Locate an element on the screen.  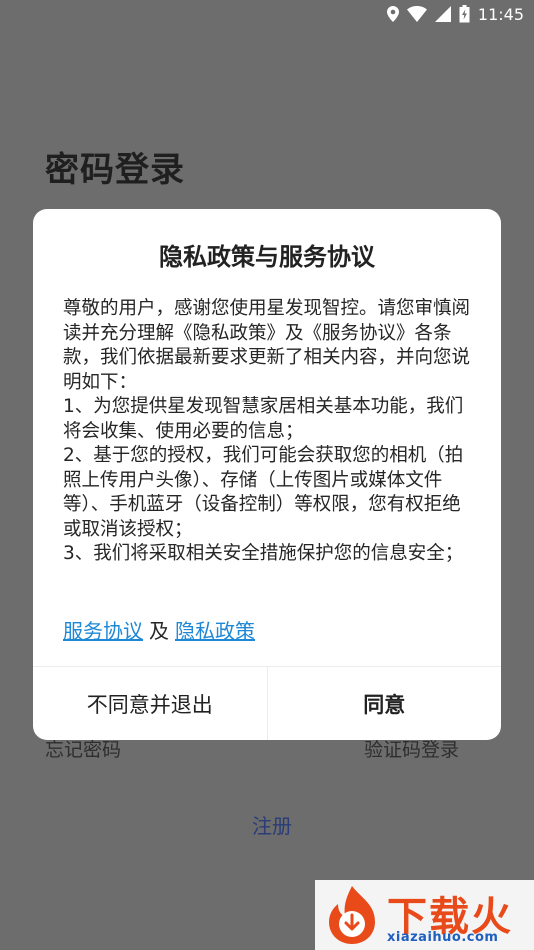
flame-logo-icon is located at coordinates (352, 917).